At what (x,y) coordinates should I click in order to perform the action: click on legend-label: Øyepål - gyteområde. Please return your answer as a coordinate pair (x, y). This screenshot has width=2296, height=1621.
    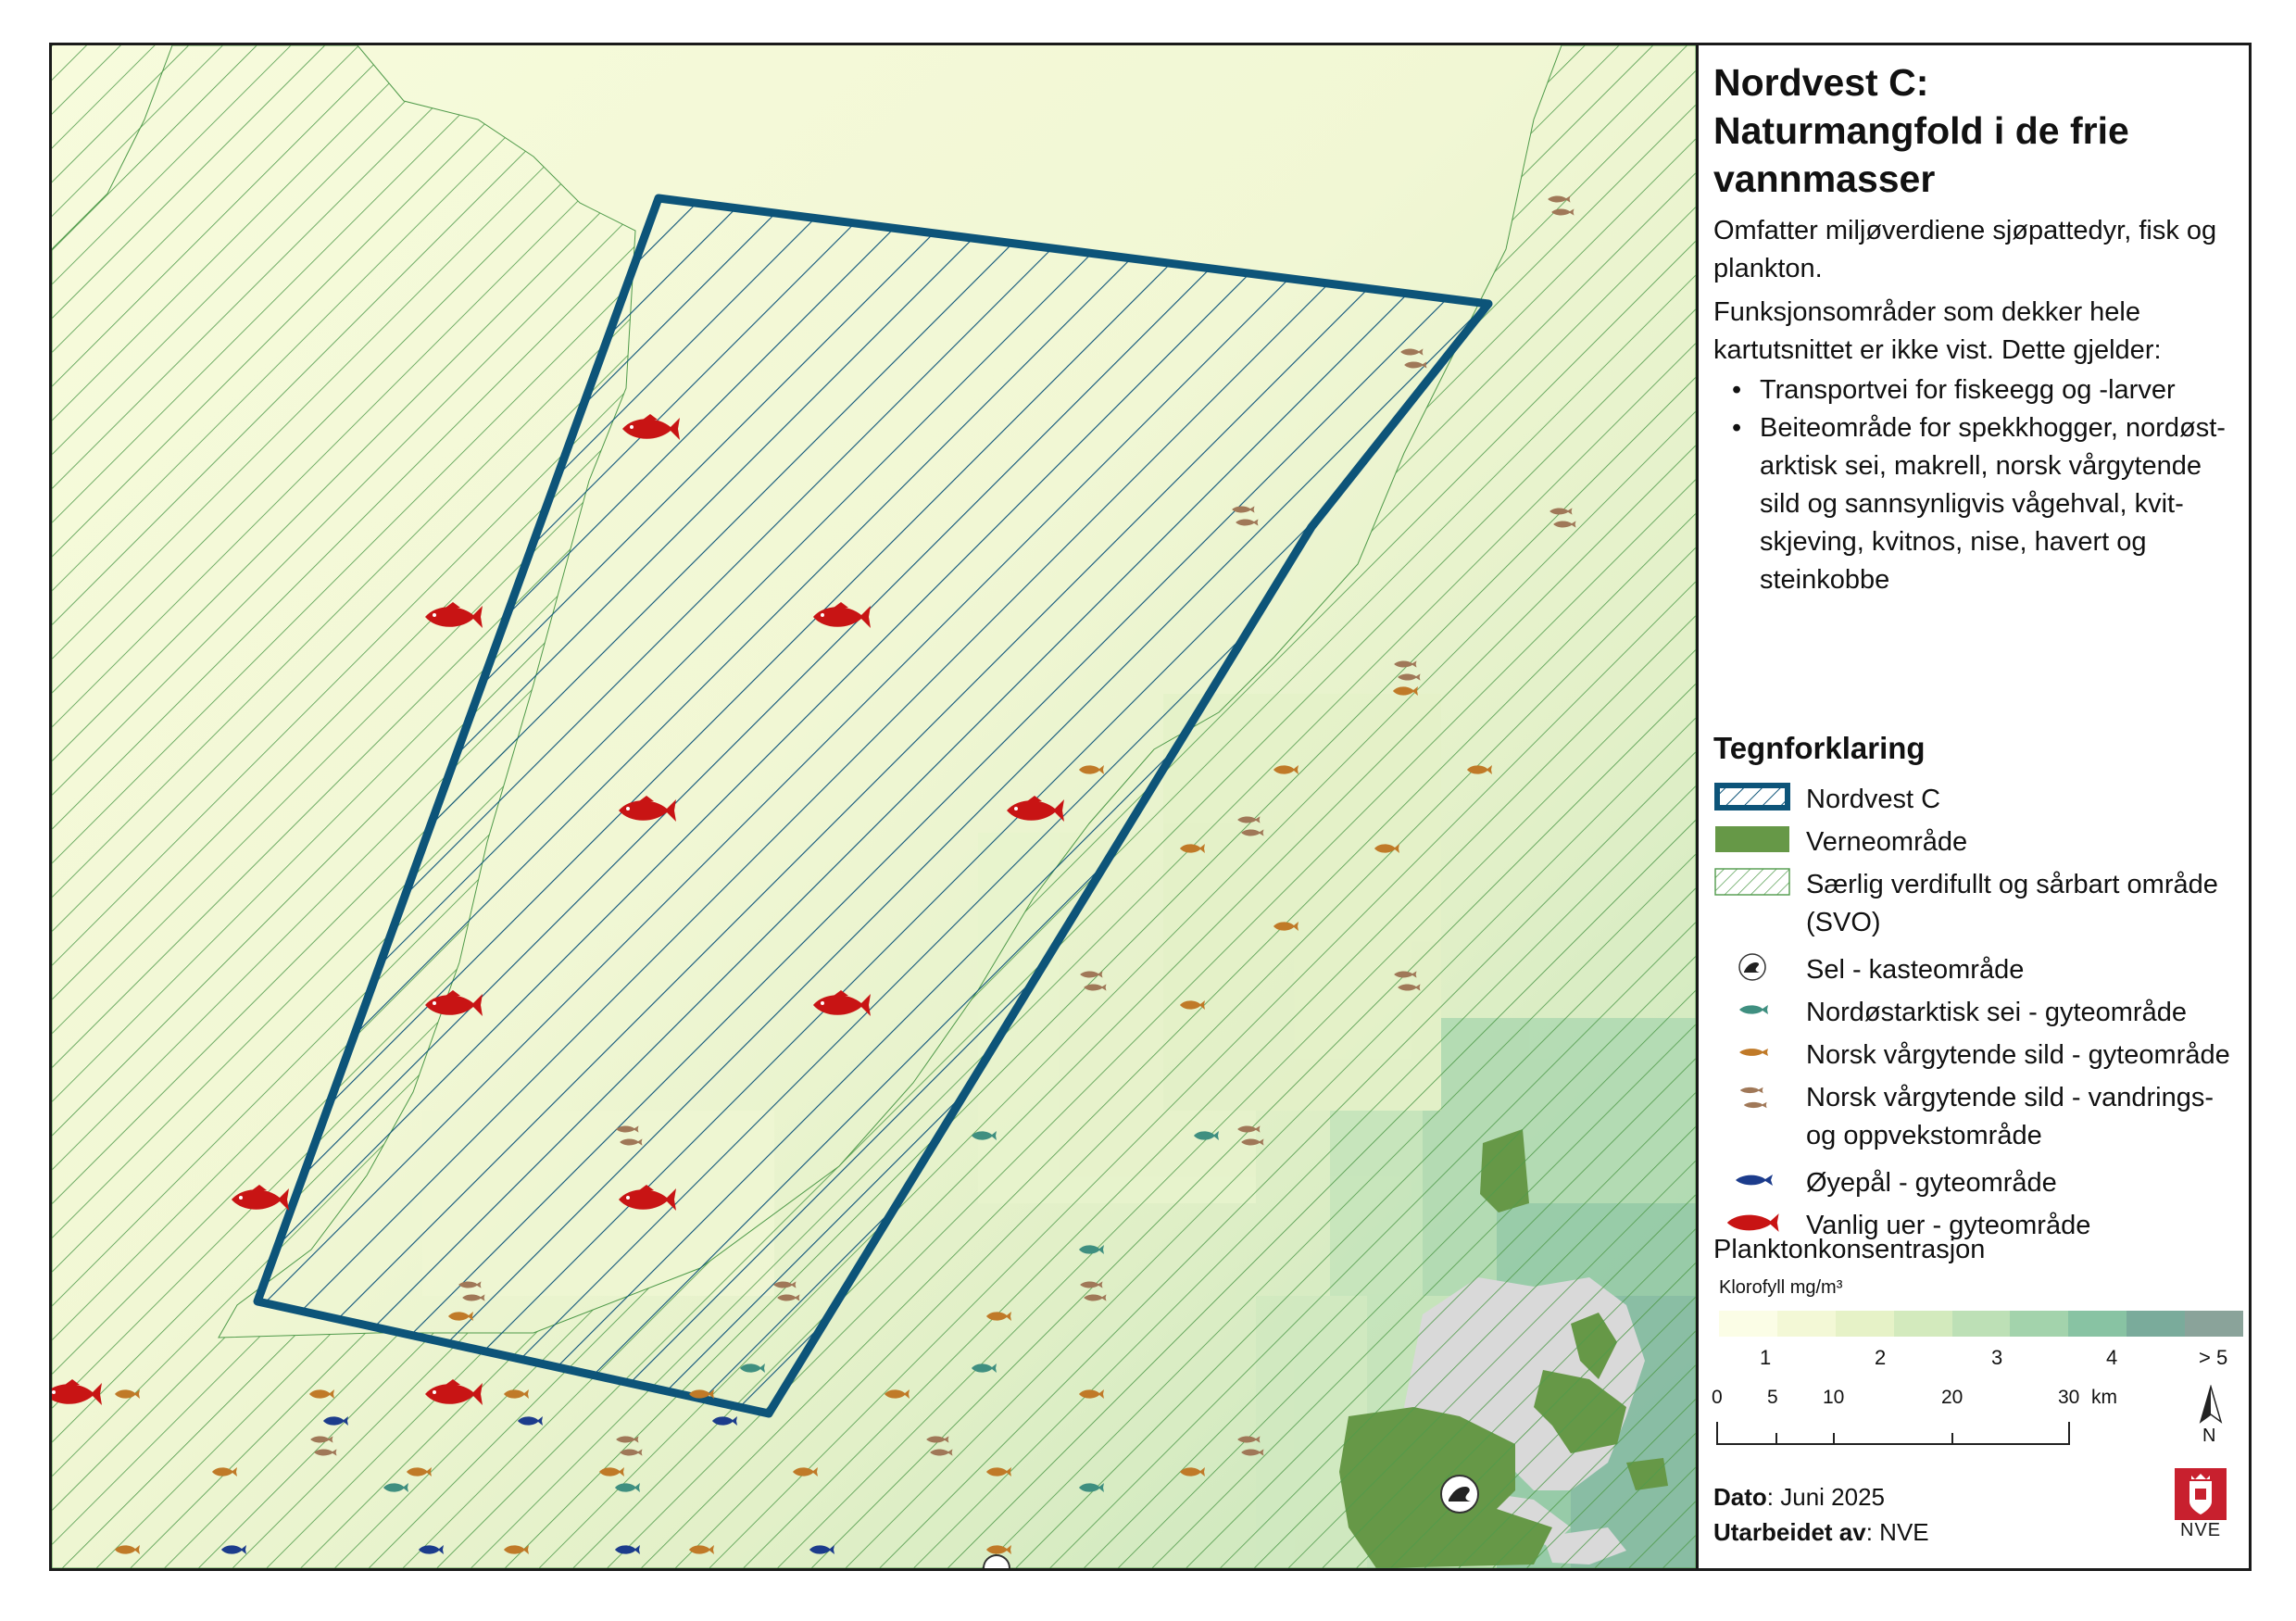
    Looking at the image, I should click on (1931, 1183).